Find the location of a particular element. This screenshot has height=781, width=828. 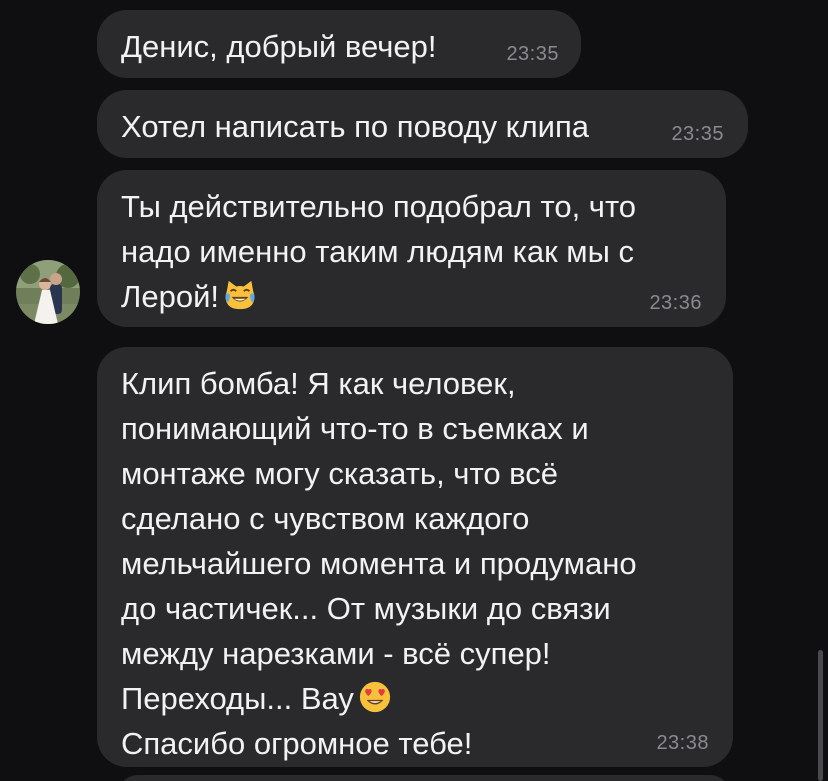

message-line: сделано с чувством каждого is located at coordinates (325, 518).